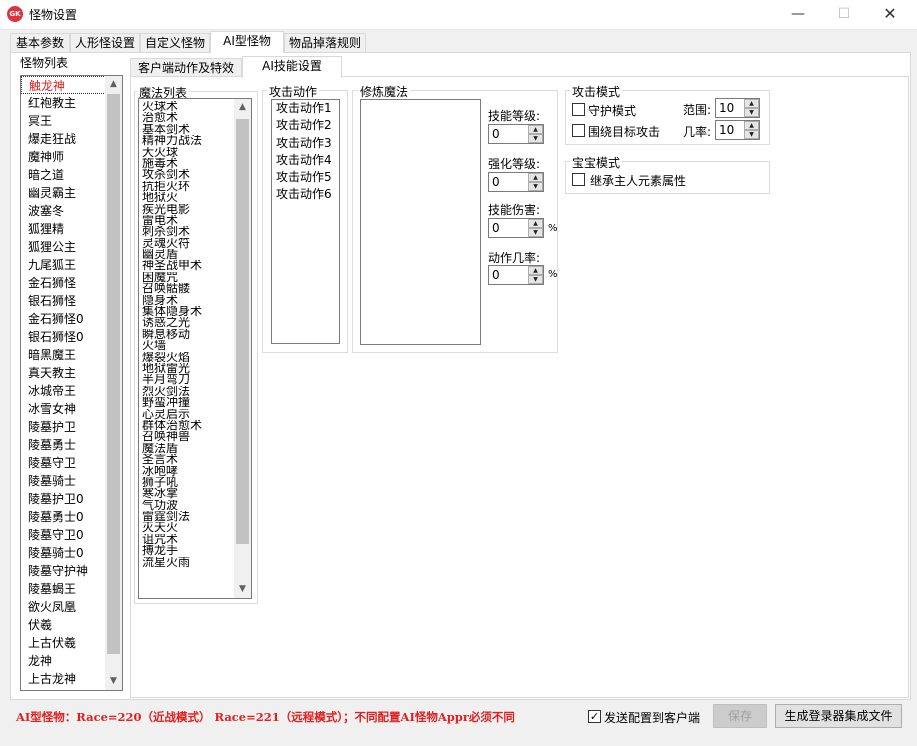  I want to click on send-to-client-label: 发送配置到客户端, so click(652, 718).